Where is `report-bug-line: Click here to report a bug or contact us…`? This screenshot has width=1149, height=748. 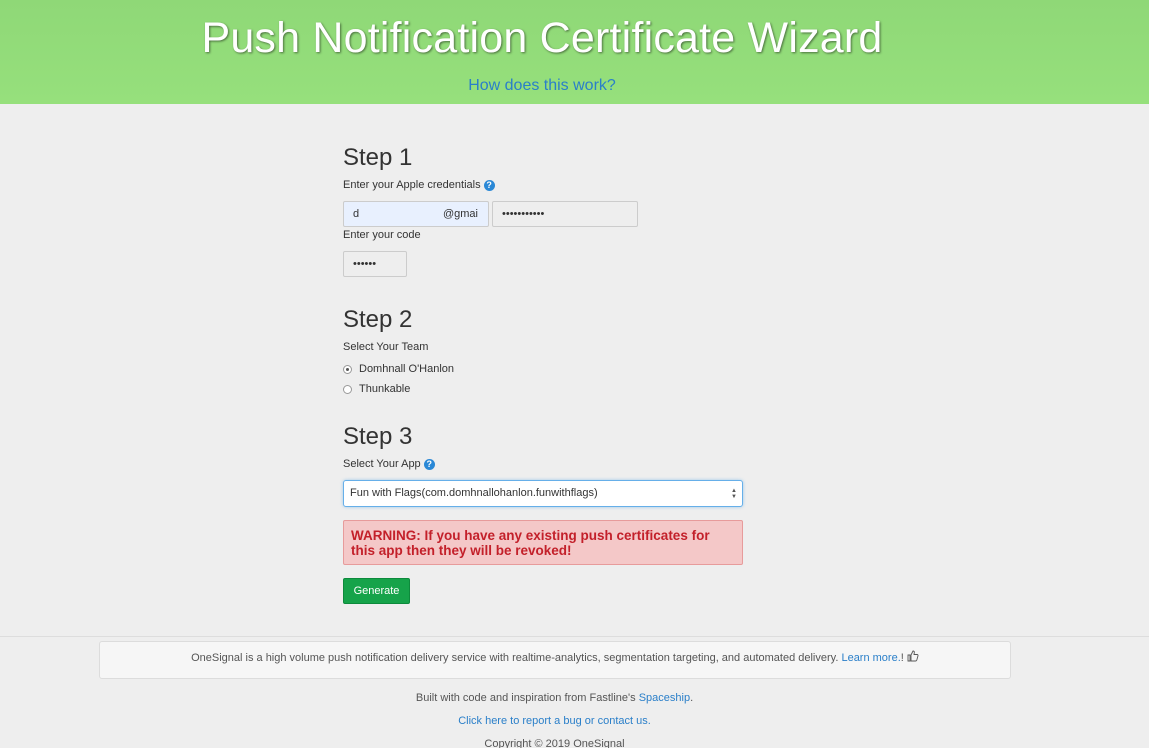
report-bug-line: Click here to report a bug or contact us… is located at coordinates (554, 721).